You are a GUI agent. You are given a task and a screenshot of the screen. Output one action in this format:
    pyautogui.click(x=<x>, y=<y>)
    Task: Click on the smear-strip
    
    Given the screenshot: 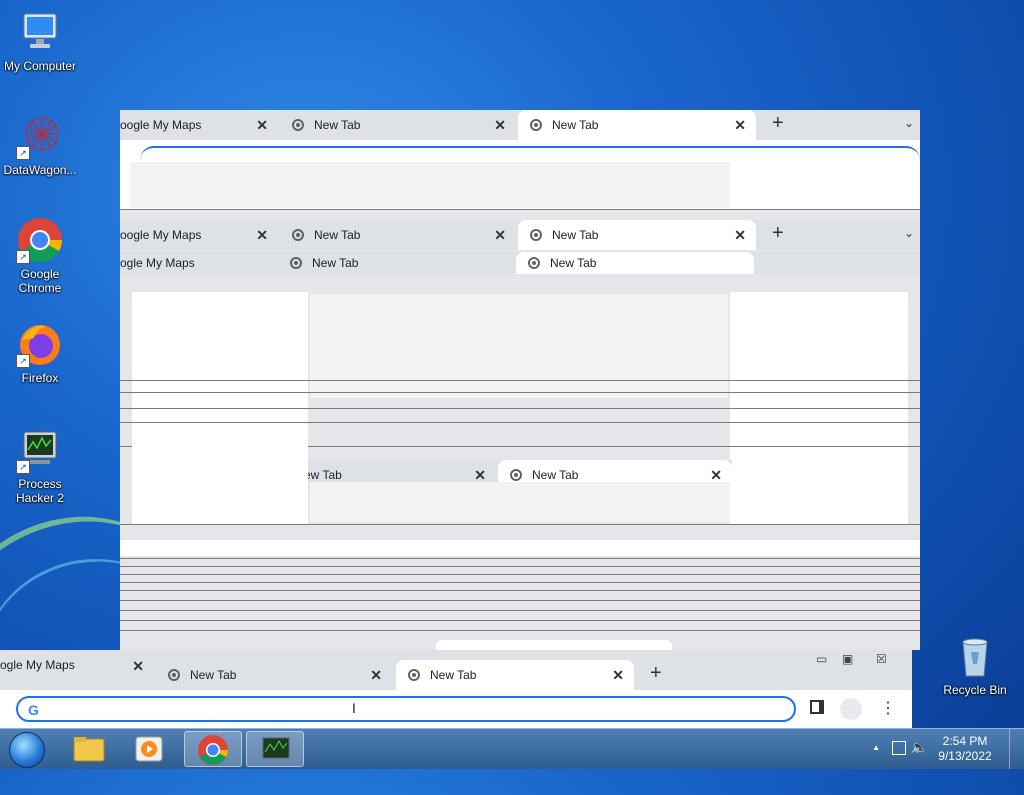 What is the action you would take?
    pyautogui.click(x=520, y=548)
    